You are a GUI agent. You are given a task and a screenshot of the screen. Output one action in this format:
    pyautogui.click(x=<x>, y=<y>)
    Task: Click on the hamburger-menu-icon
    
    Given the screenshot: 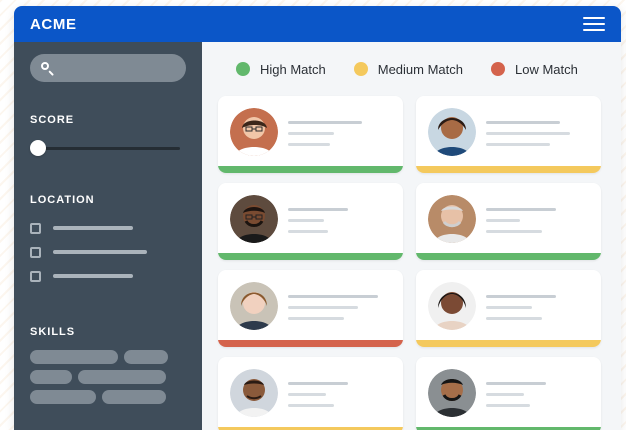 What is the action you would take?
    pyautogui.click(x=594, y=24)
    